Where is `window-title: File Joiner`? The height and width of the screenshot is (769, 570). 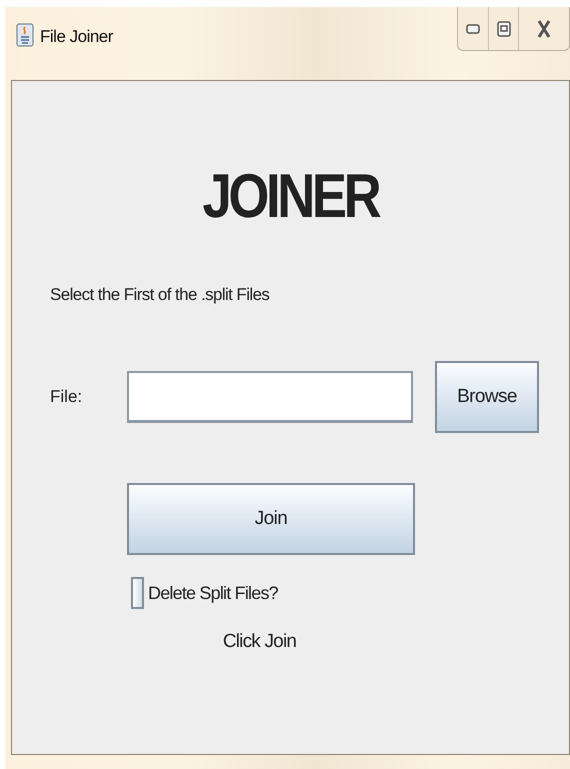
window-title: File Joiner is located at coordinates (76, 37).